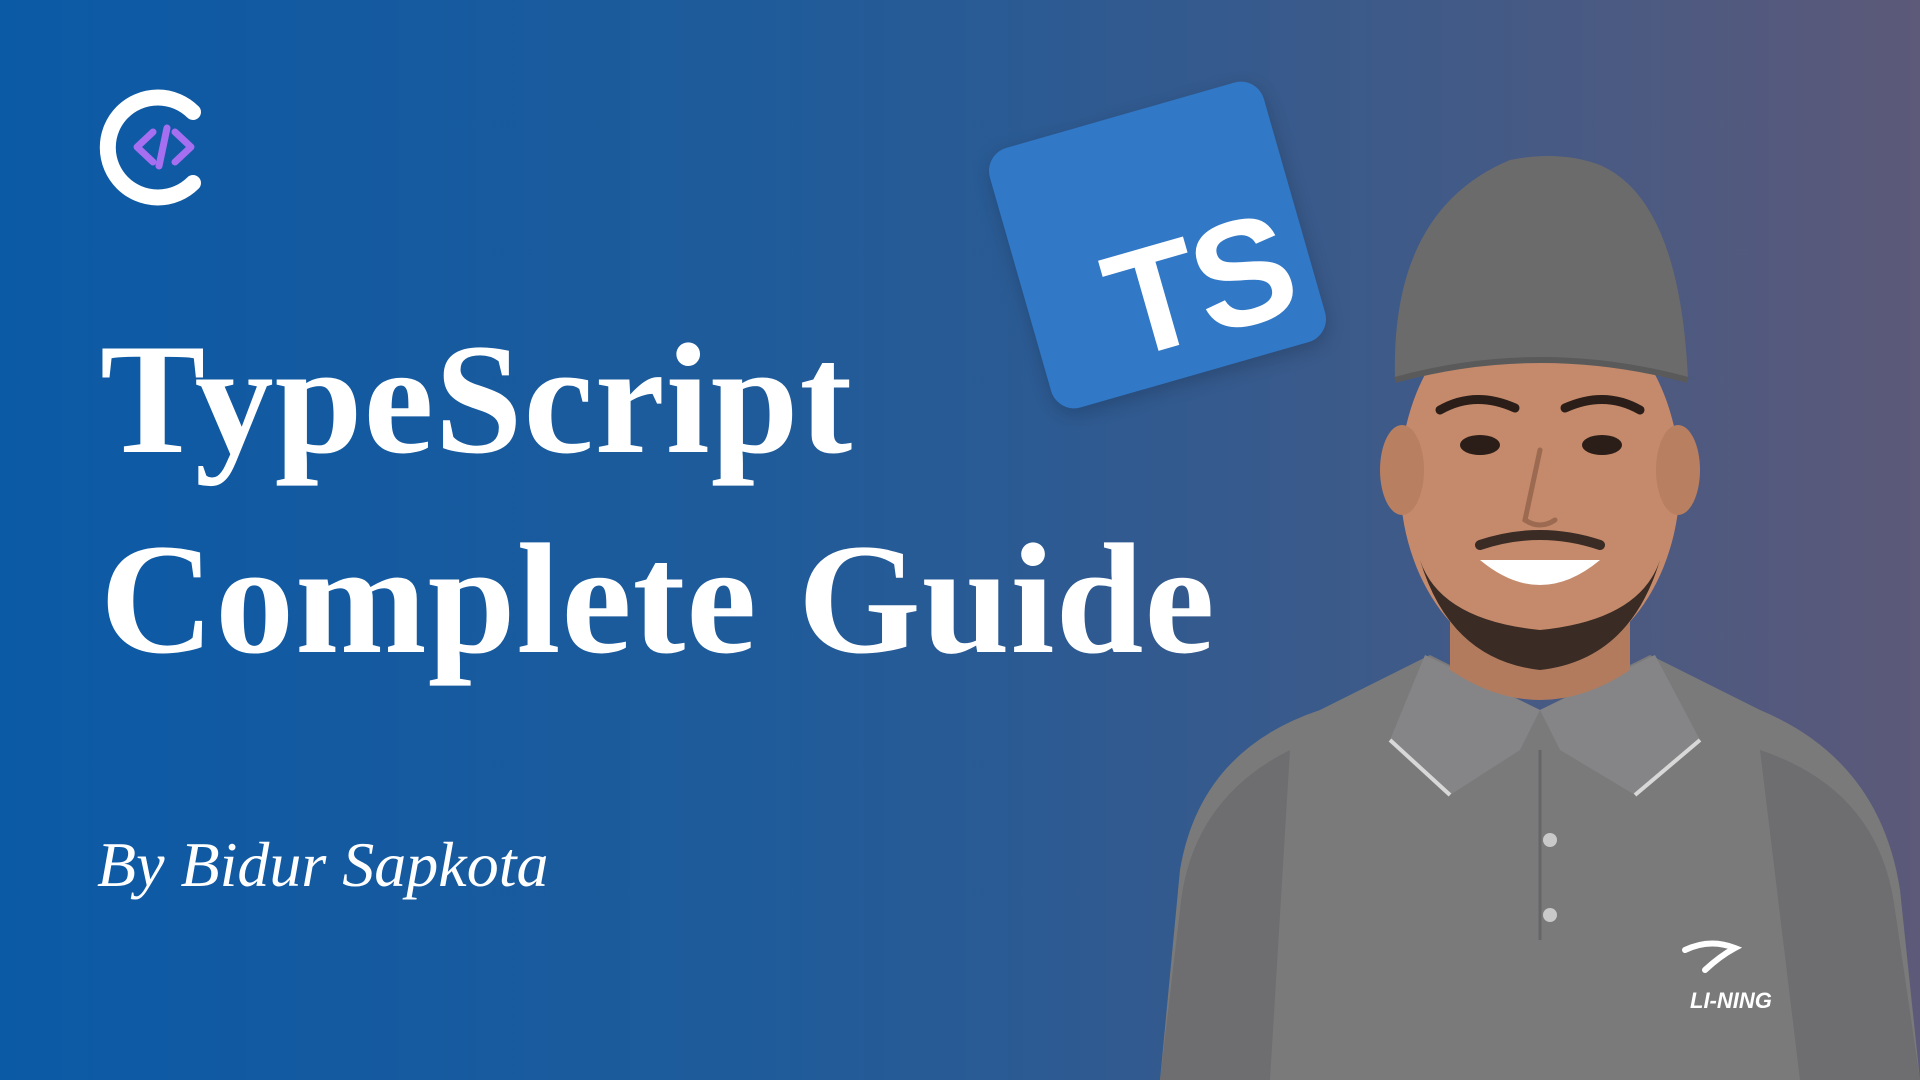  Describe the element at coordinates (323, 864) in the screenshot. I see `author-byline: By Bidur Sapkota` at that location.